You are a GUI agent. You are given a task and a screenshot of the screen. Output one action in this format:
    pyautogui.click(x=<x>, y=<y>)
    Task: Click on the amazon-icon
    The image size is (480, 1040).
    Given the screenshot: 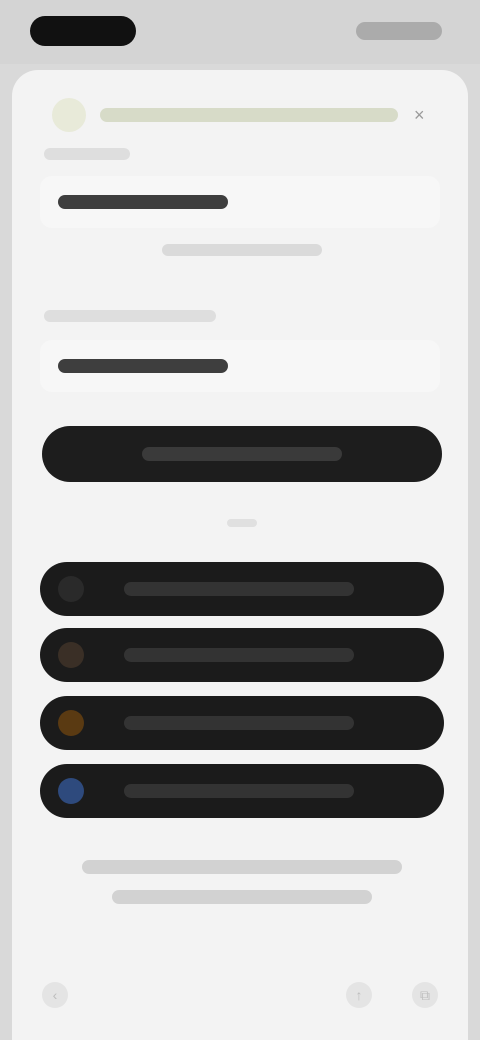 What is the action you would take?
    pyautogui.click(x=71, y=723)
    